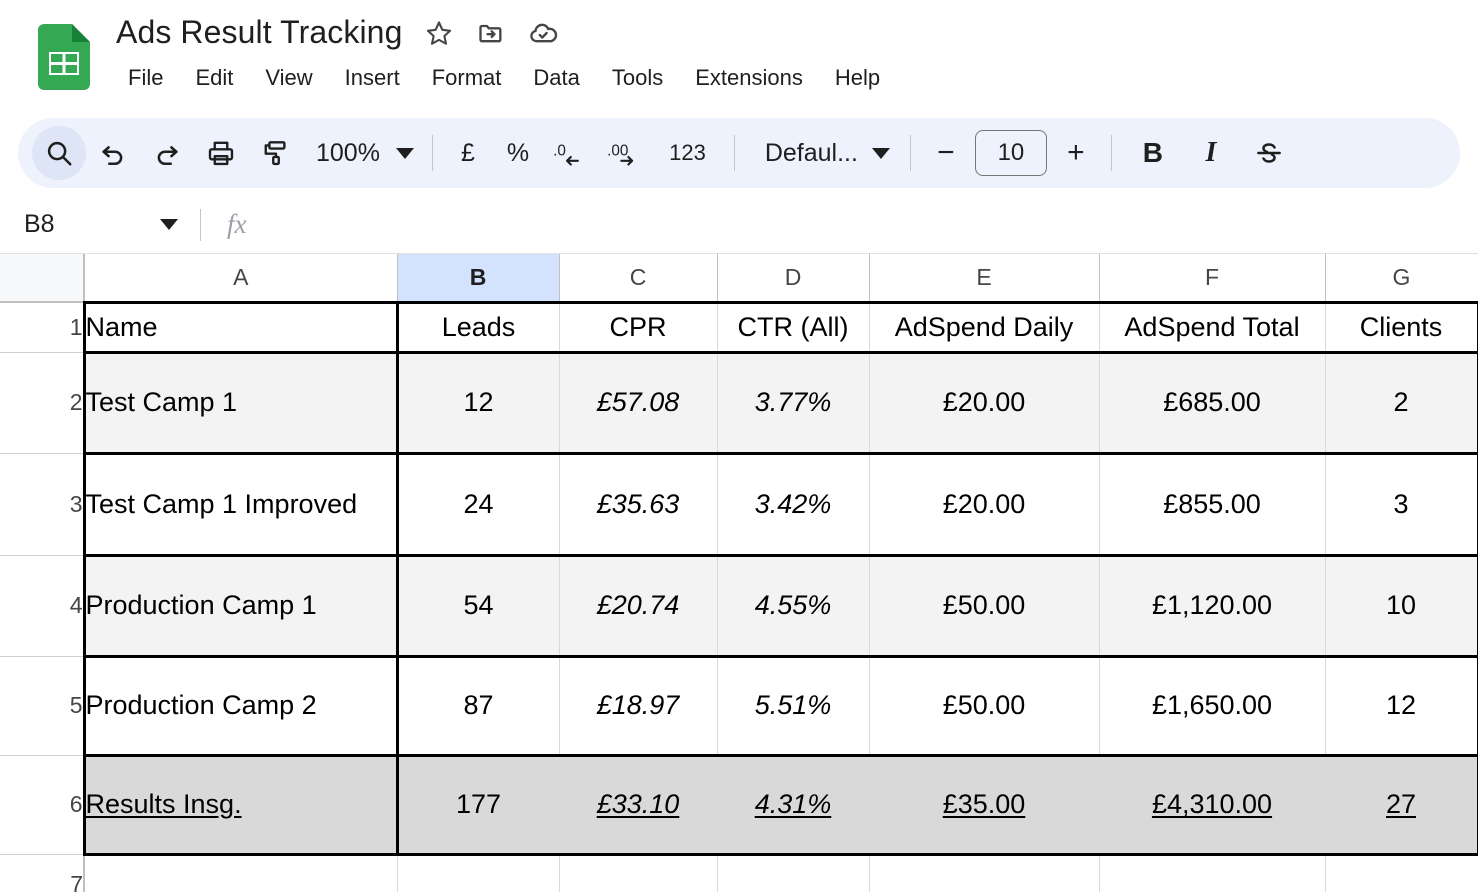 The height and width of the screenshot is (892, 1478). I want to click on zoom-selector: 100%, so click(361, 153).